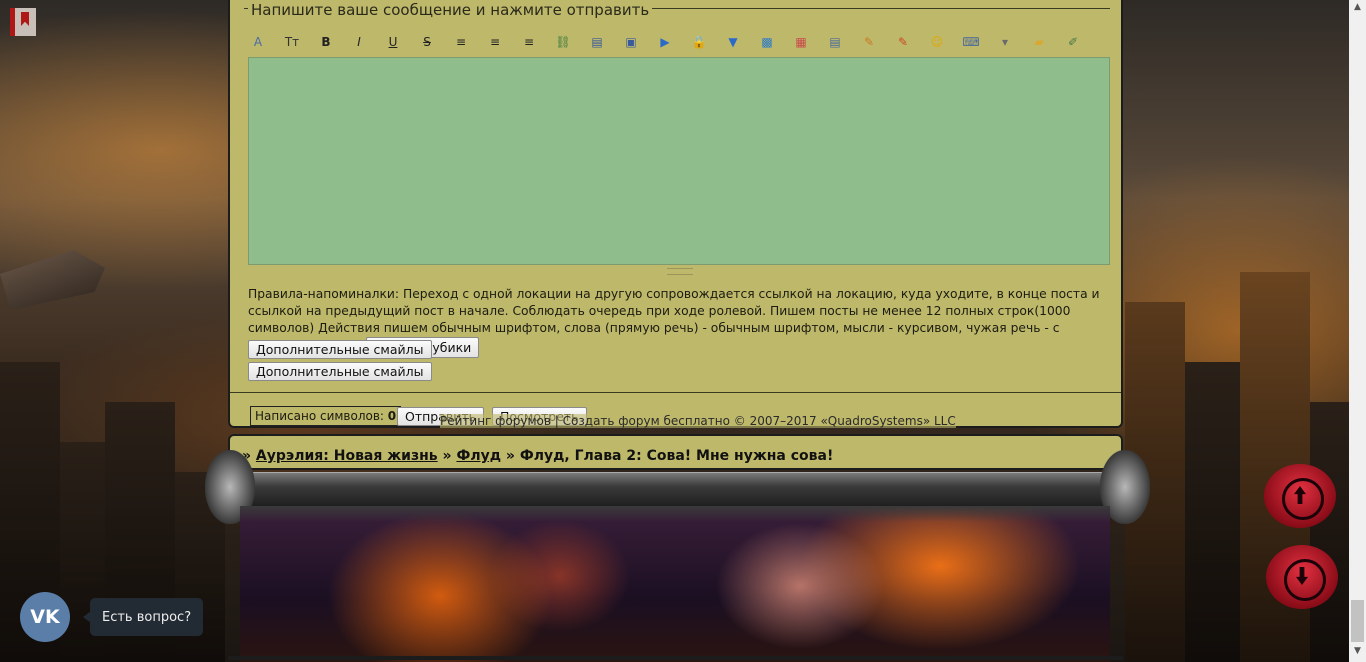 The width and height of the screenshot is (1366, 662). What do you see at coordinates (393, 42) in the screenshot?
I see `underline-icon: U` at bounding box center [393, 42].